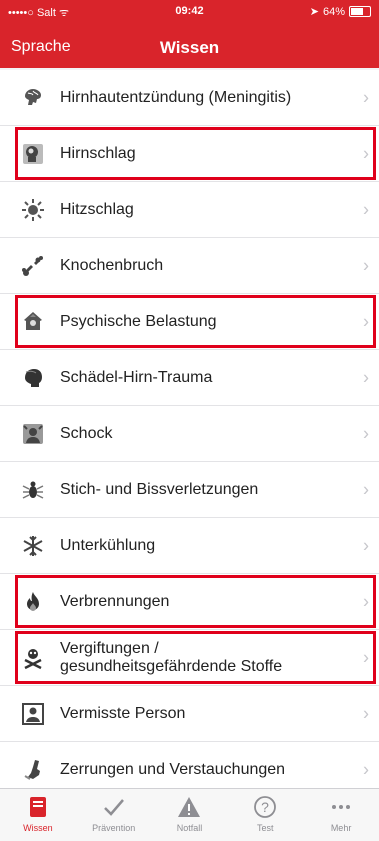 The image size is (379, 841). Describe the element at coordinates (38, 828) in the screenshot. I see `tab-label: Wissen` at that location.